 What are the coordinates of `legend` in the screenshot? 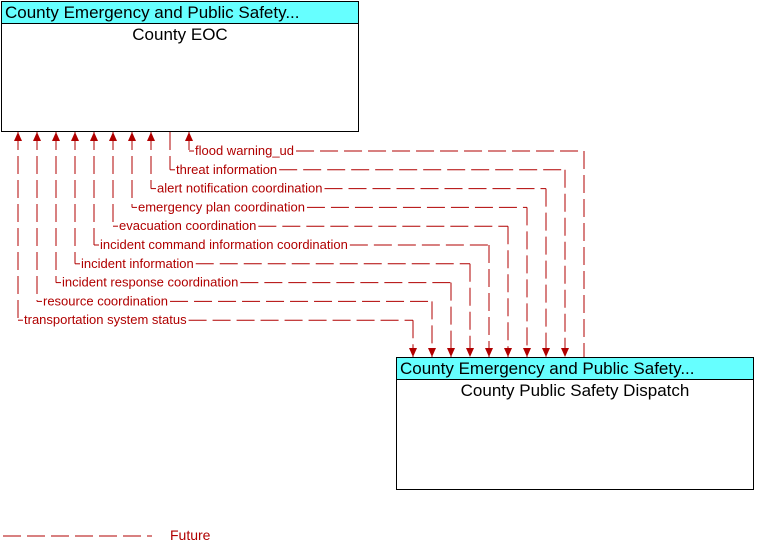 It's located at (77, 536).